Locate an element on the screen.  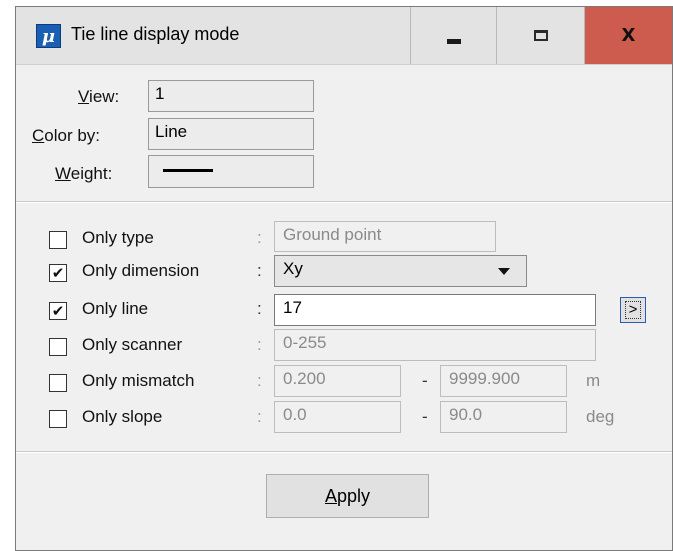
only-slope-to-input: 90.0 is located at coordinates (503, 417).